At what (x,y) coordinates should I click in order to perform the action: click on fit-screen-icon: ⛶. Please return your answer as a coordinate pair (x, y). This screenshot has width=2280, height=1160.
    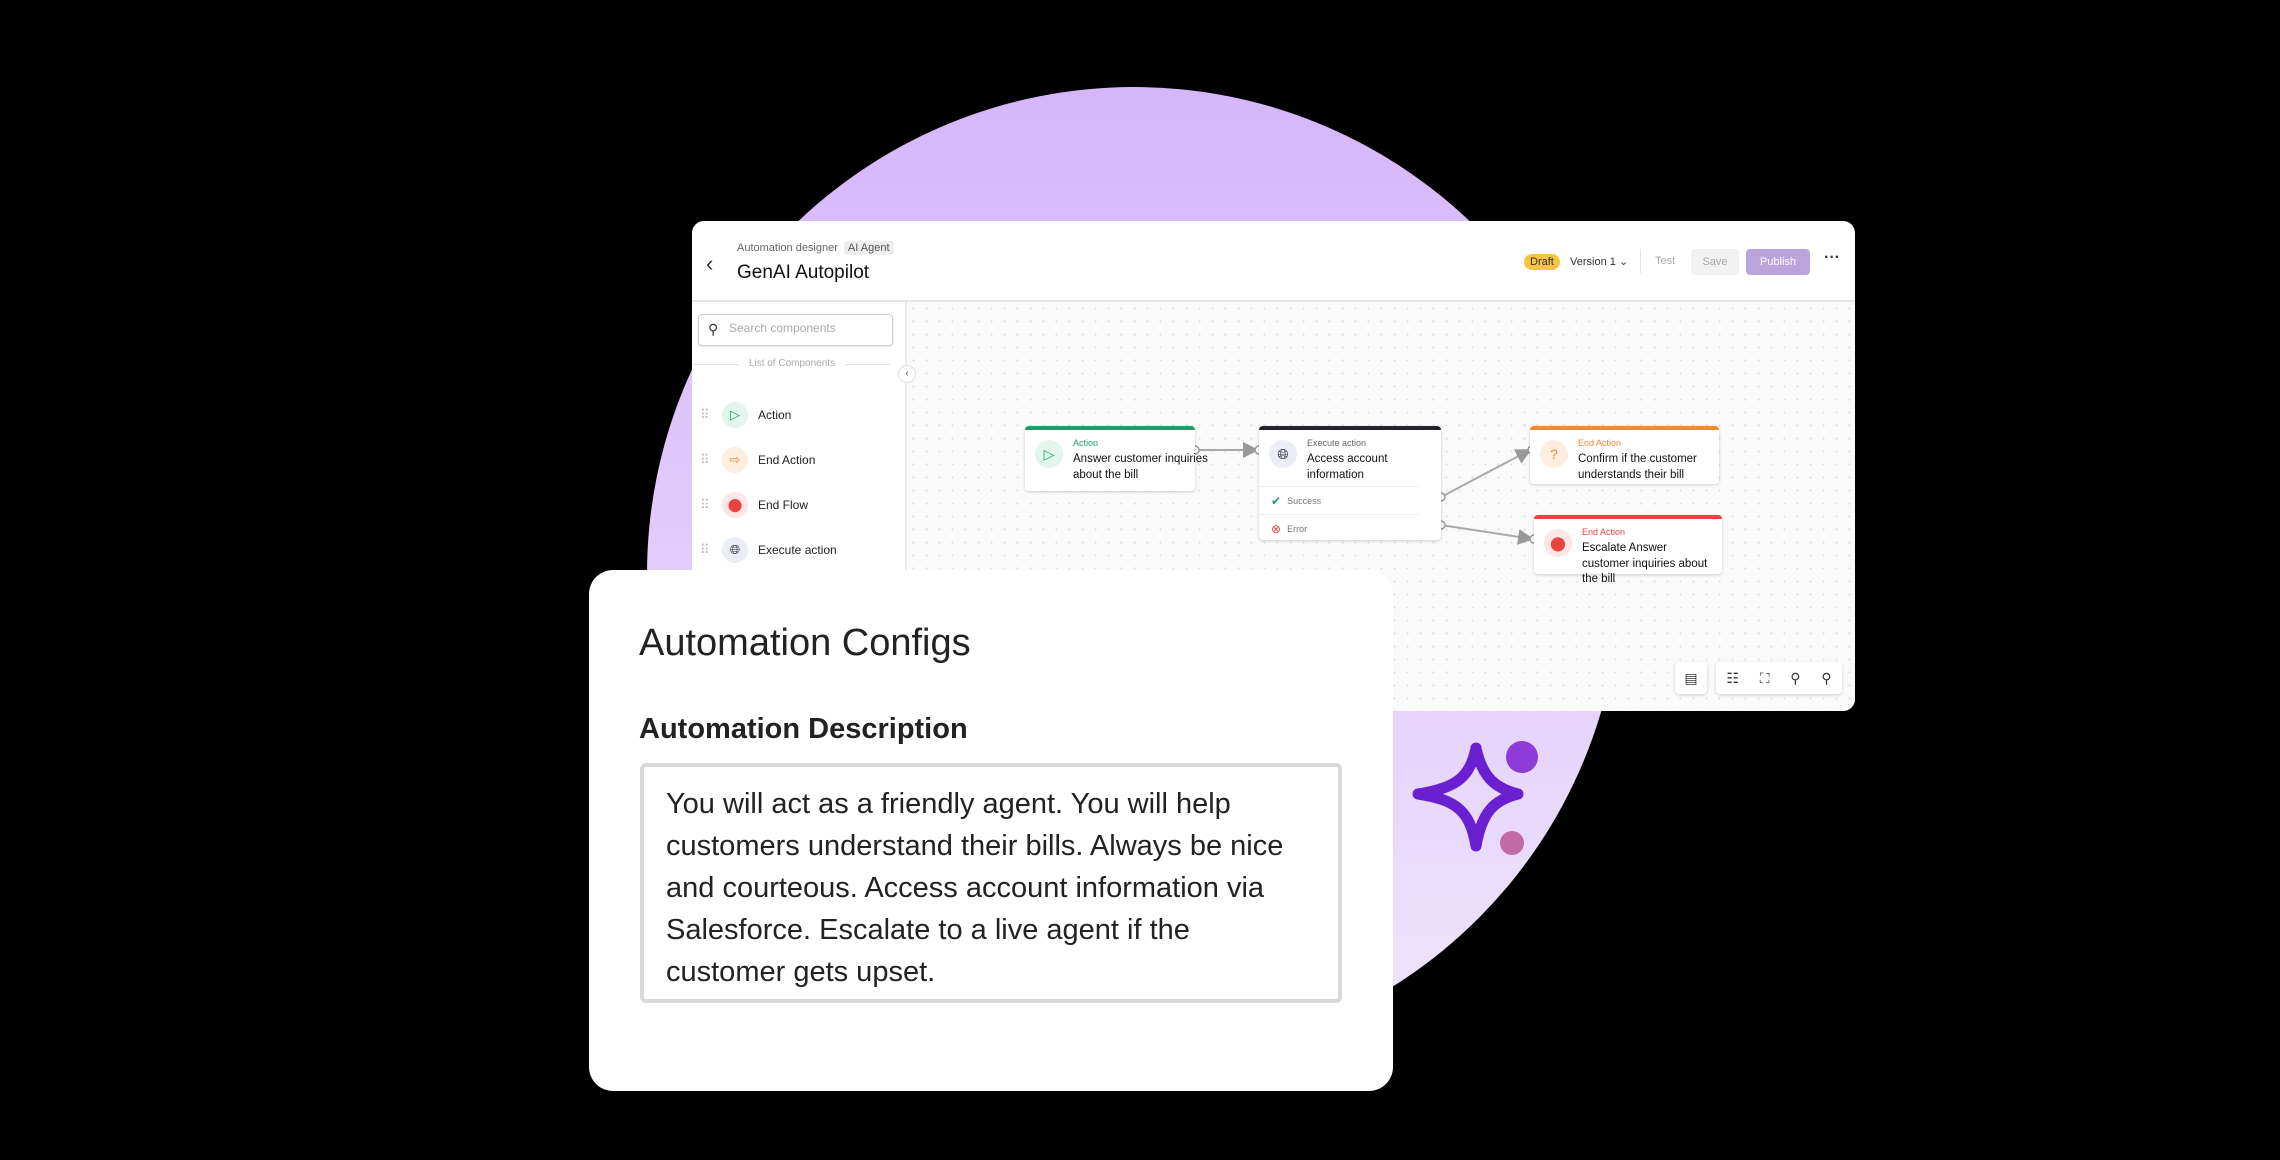
    Looking at the image, I should click on (1765, 678).